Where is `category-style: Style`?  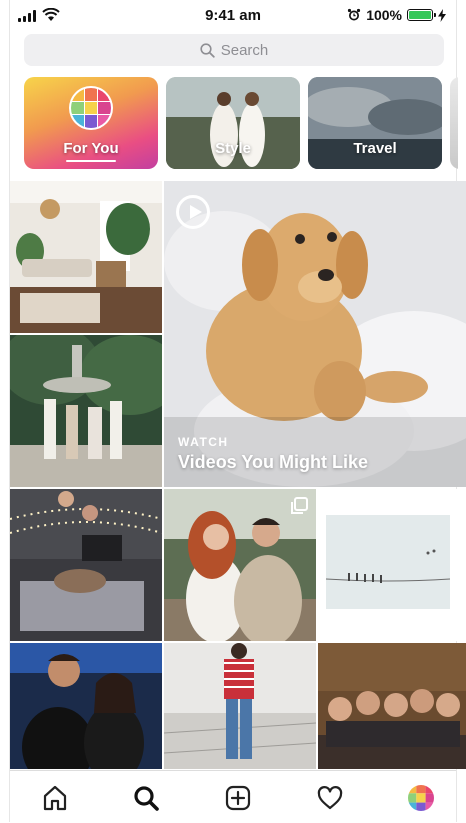
category-style: Style is located at coordinates (233, 123).